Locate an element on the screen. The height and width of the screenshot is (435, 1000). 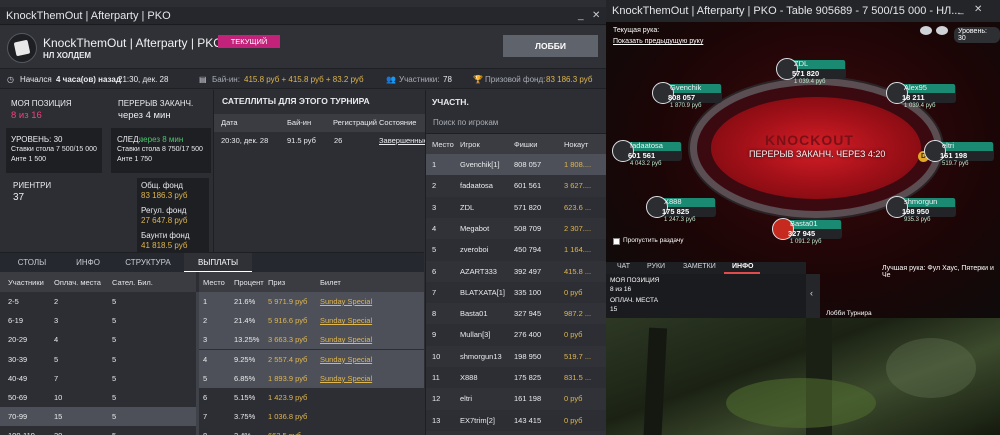
player-cell: 508 709 is located at coordinates (528, 228).